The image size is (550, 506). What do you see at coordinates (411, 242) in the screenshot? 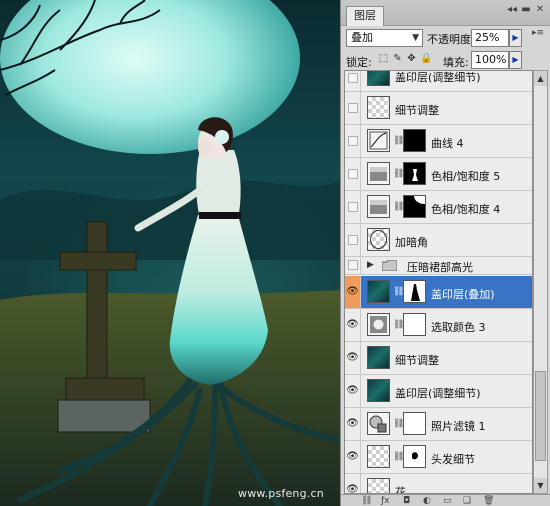
I see `layer-name: 加暗角` at bounding box center [411, 242].